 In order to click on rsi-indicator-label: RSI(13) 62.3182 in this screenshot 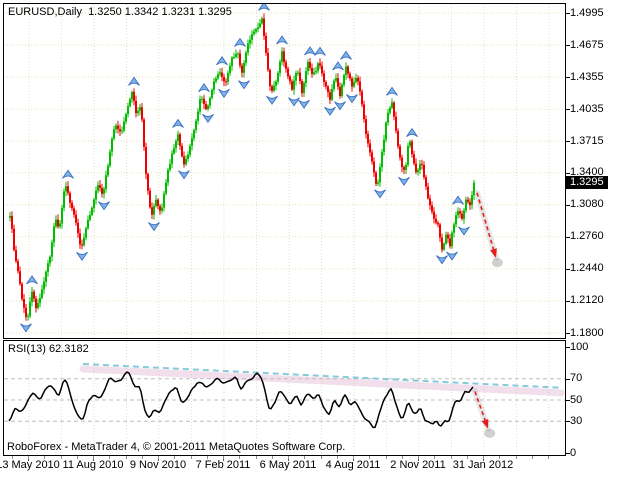, I will do `click(48, 349)`.